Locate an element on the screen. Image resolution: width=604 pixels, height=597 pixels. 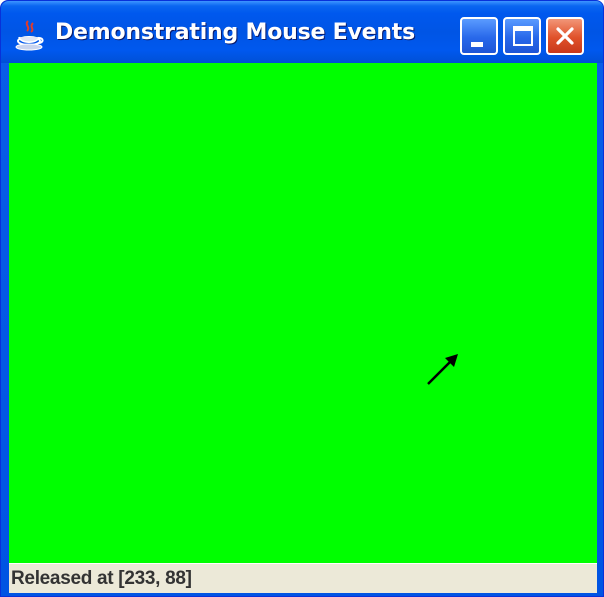
status-bar: Released at [233, 88] is located at coordinates (303, 578).